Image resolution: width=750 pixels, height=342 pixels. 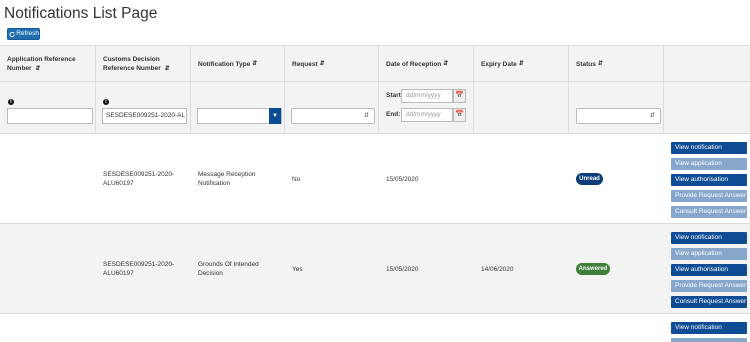 What do you see at coordinates (618, 116) in the screenshot?
I see `status-filter-select: ⇵` at bounding box center [618, 116].